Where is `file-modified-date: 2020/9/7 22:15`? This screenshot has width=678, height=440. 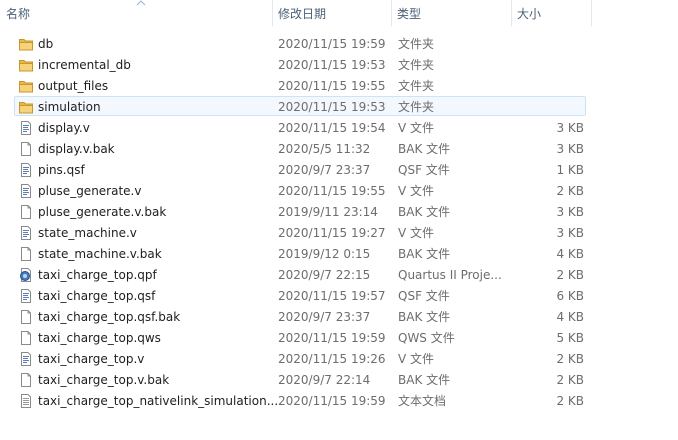
file-modified-date: 2020/9/7 22:15 is located at coordinates (324, 275).